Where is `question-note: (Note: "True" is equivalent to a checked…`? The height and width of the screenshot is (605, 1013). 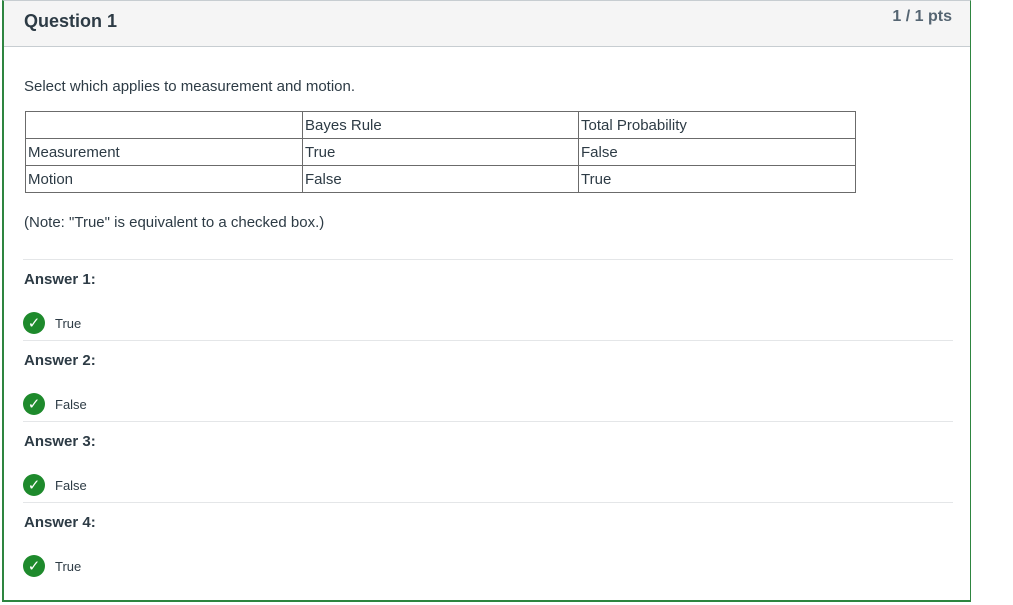
question-note: (Note: "True" is equivalent to a checked… is located at coordinates (174, 222).